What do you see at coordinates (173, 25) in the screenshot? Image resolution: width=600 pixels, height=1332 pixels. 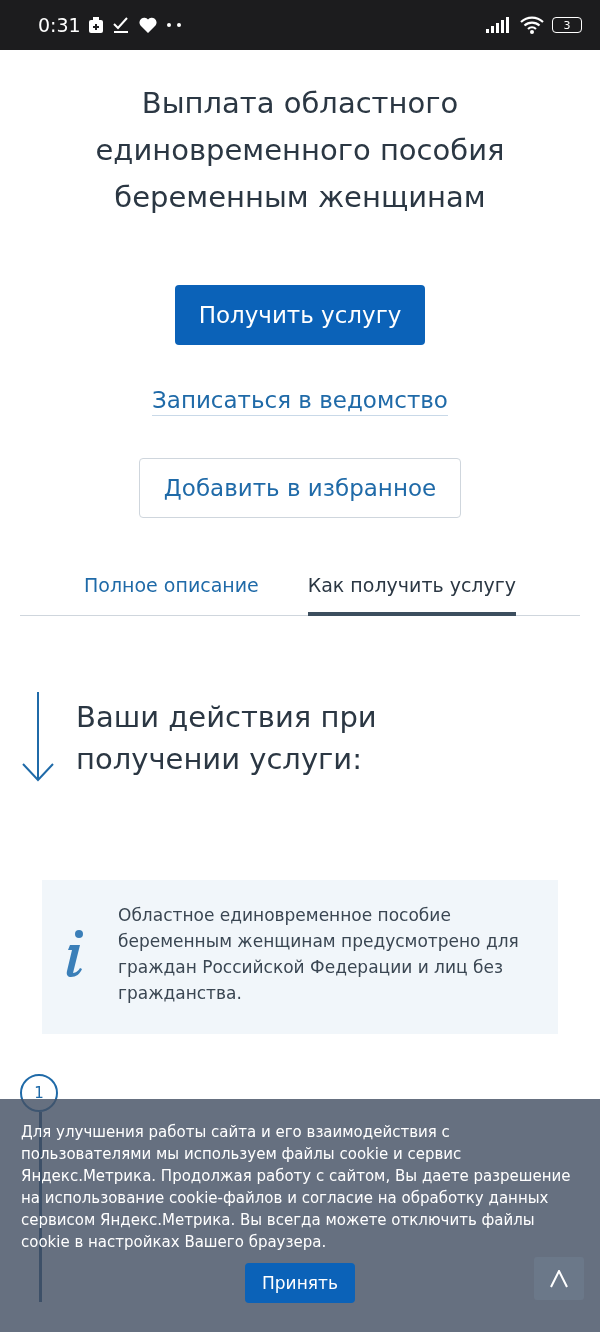 I see `more-dots-icon` at bounding box center [173, 25].